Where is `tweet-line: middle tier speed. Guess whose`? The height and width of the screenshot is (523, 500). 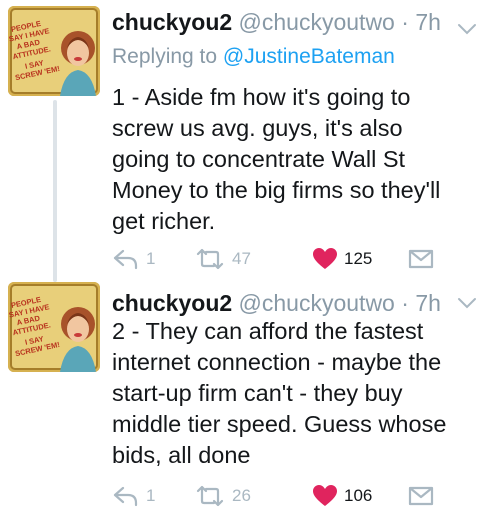 tweet-line: middle tier speed. Guess whose is located at coordinates (279, 424).